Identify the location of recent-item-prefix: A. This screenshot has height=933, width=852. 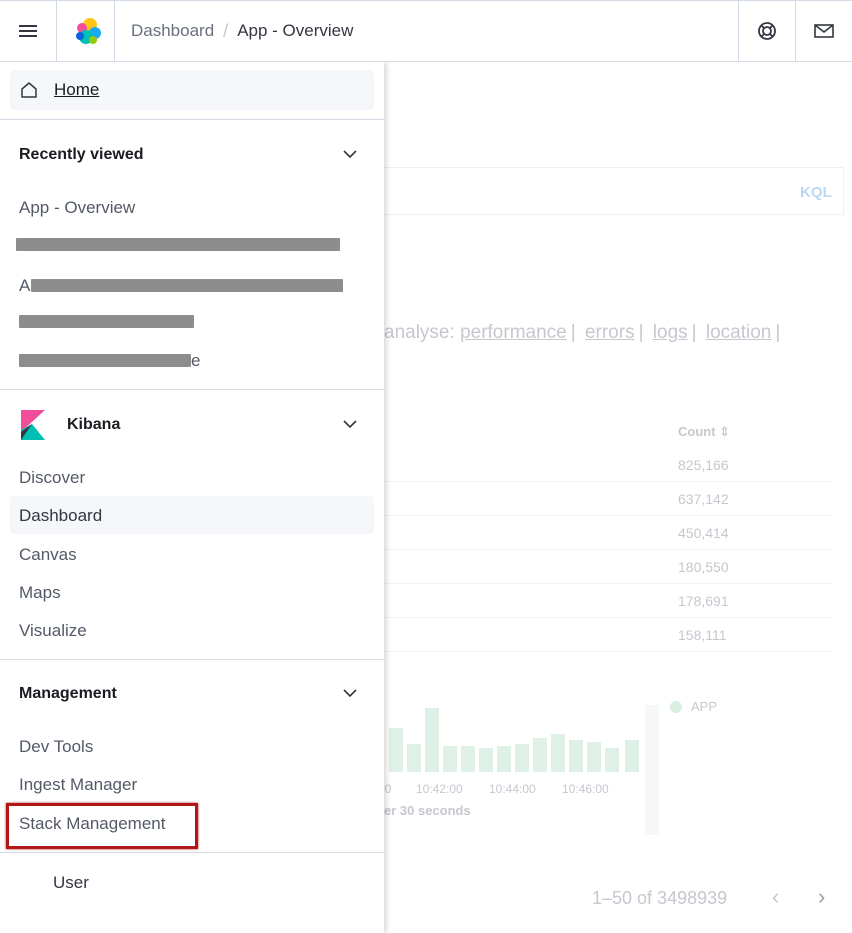
(25, 285).